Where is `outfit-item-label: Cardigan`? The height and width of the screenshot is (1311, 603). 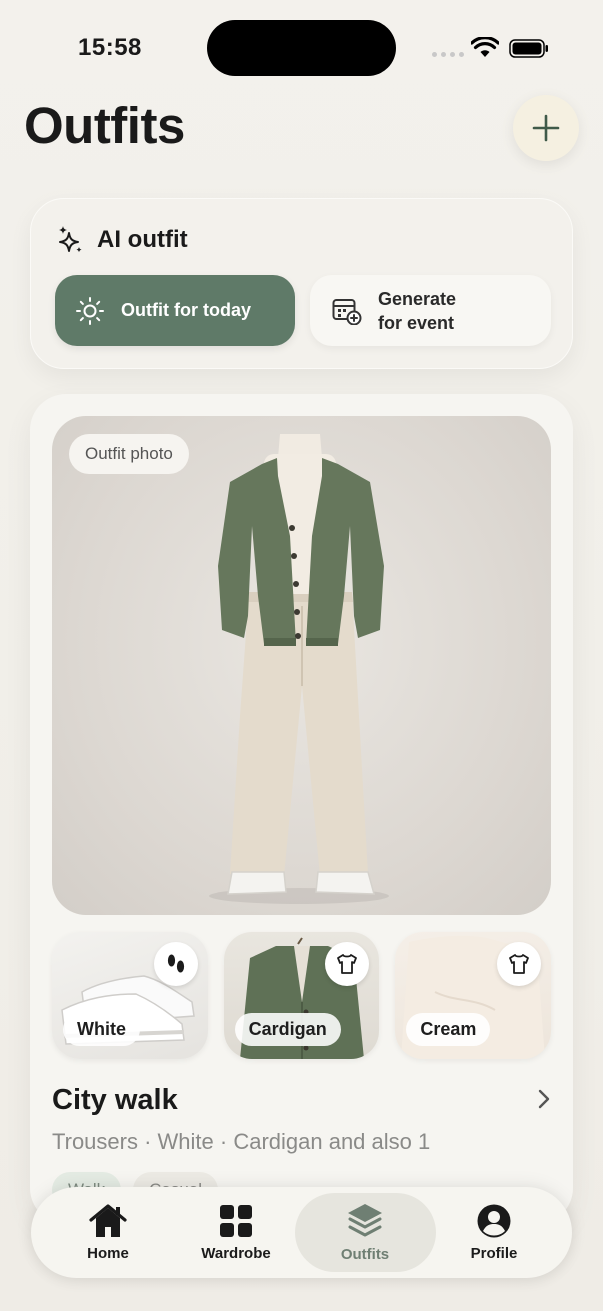
outfit-item-label: Cardigan is located at coordinates (287, 1029).